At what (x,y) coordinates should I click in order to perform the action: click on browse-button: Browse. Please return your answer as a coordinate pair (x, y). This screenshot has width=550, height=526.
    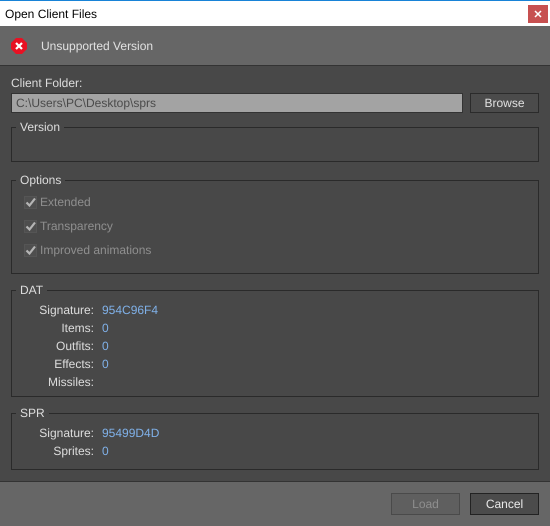
    Looking at the image, I should click on (504, 103).